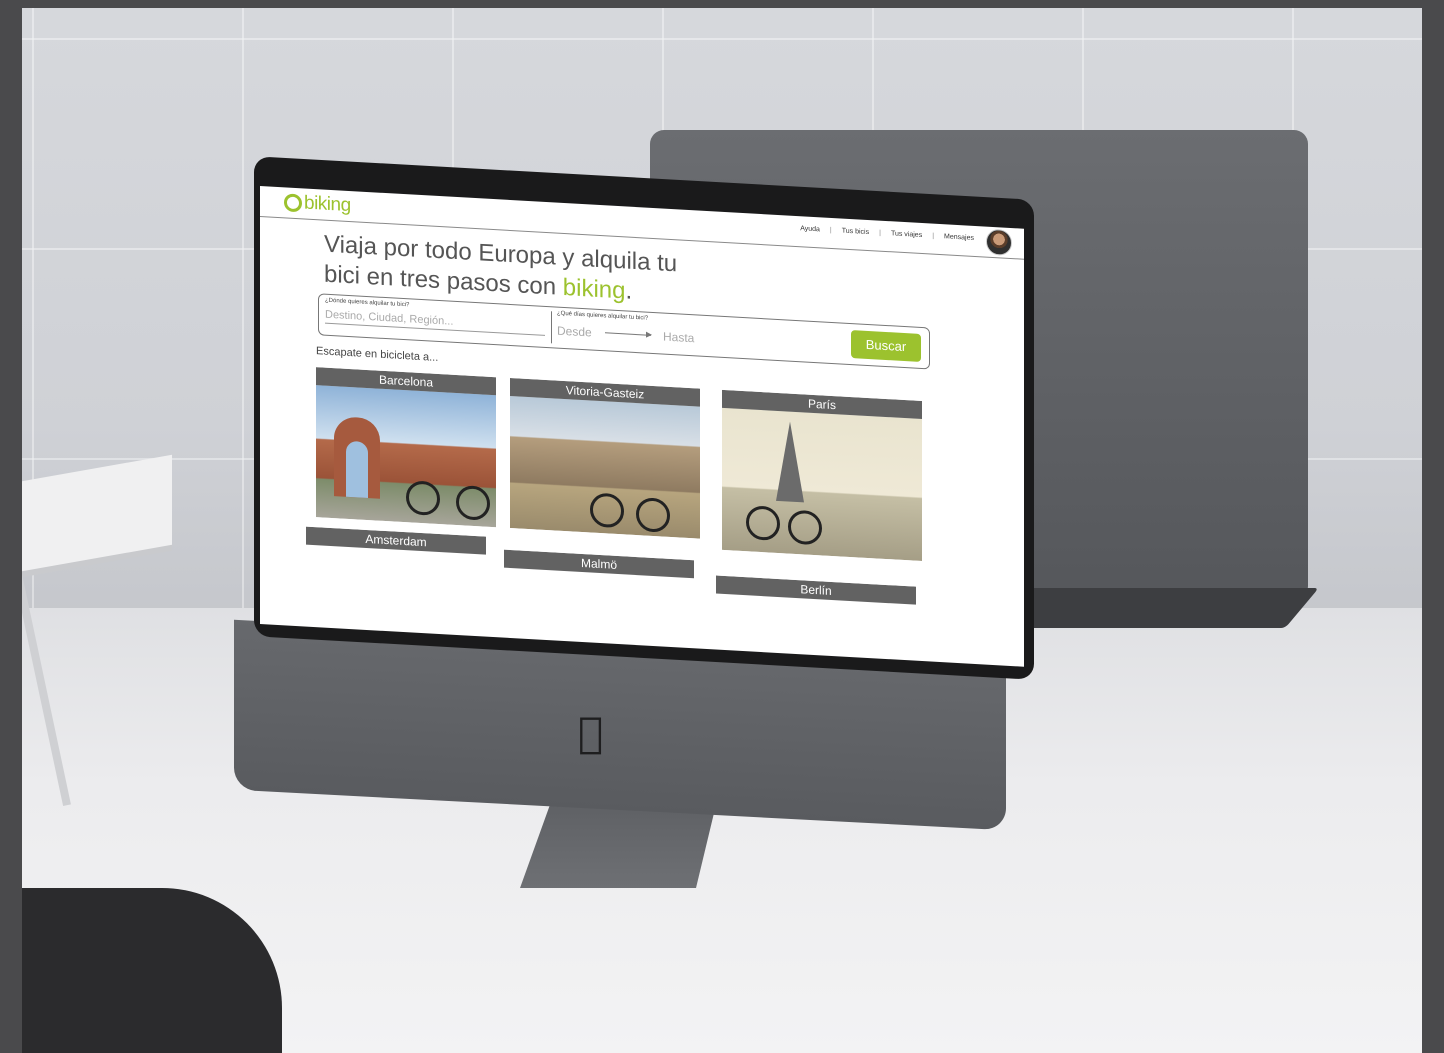  What do you see at coordinates (406, 456) in the screenshot?
I see `barcelona-image` at bounding box center [406, 456].